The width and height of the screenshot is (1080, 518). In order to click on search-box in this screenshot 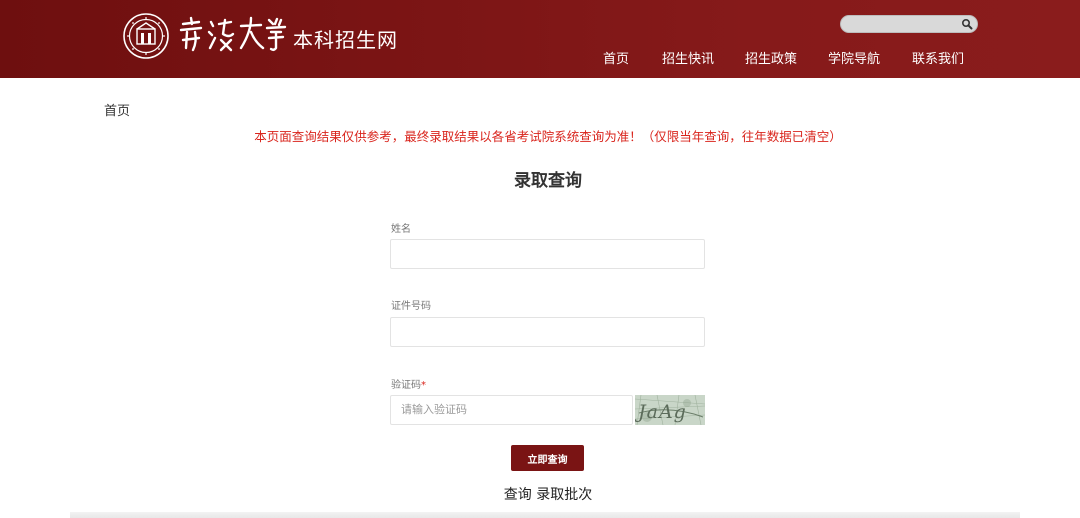, I will do `click(909, 24)`.